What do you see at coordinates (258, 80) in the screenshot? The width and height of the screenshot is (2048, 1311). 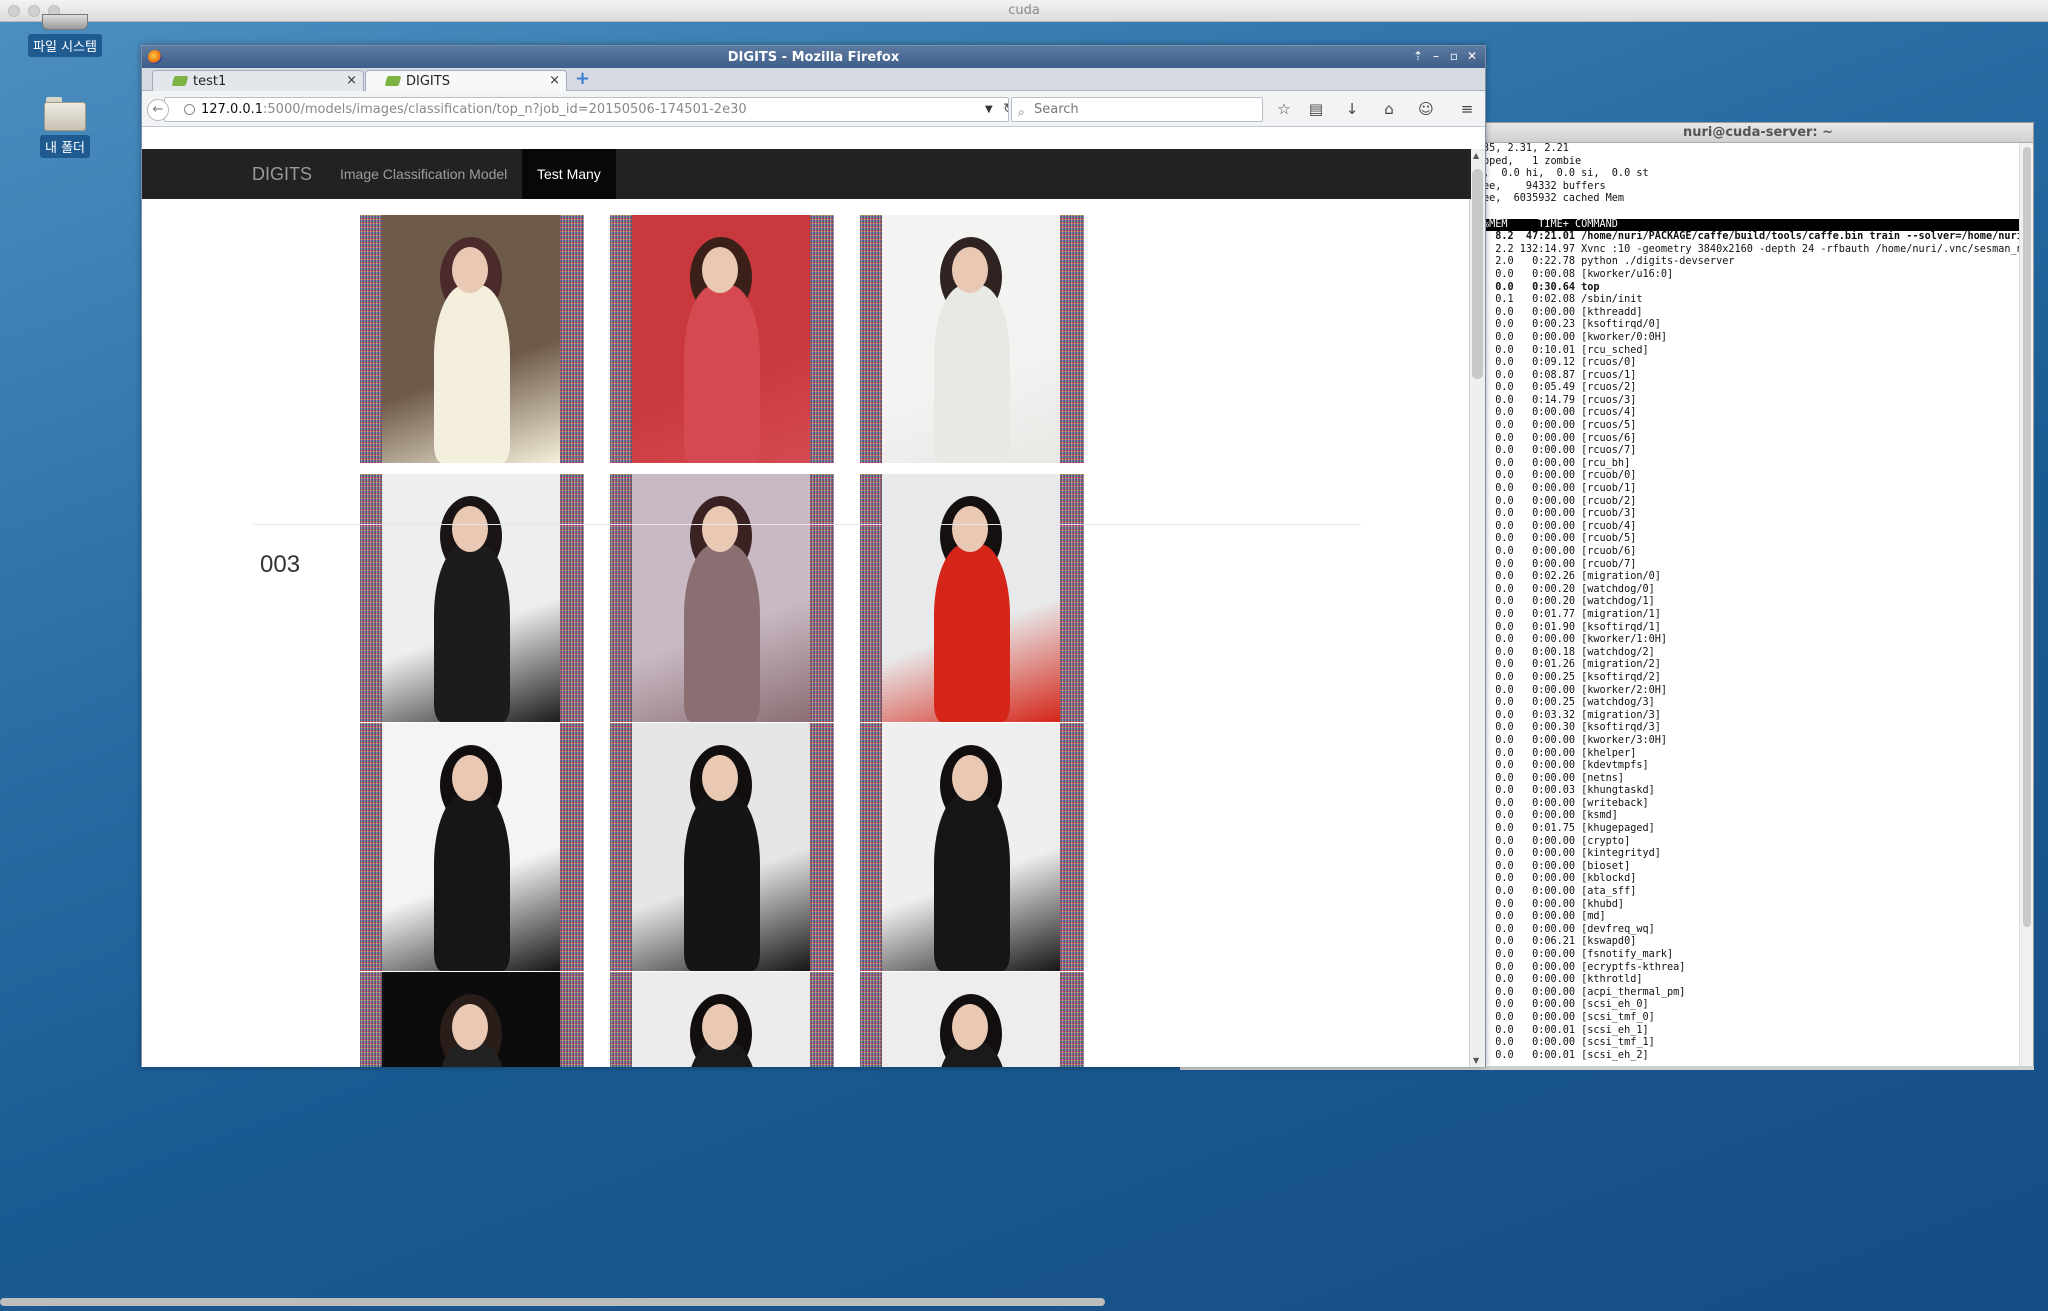 I see `tab-test1: test1 ×` at bounding box center [258, 80].